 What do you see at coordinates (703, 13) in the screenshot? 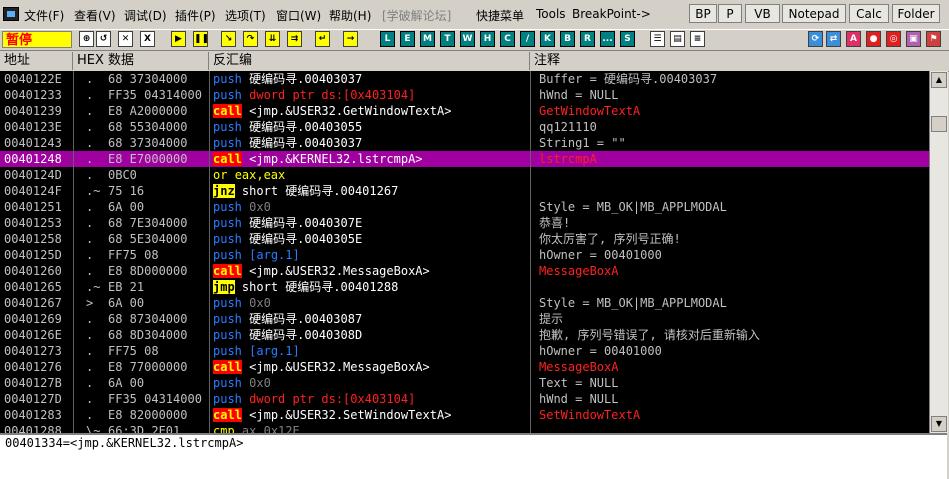
I see `bp-button: BP` at bounding box center [703, 13].